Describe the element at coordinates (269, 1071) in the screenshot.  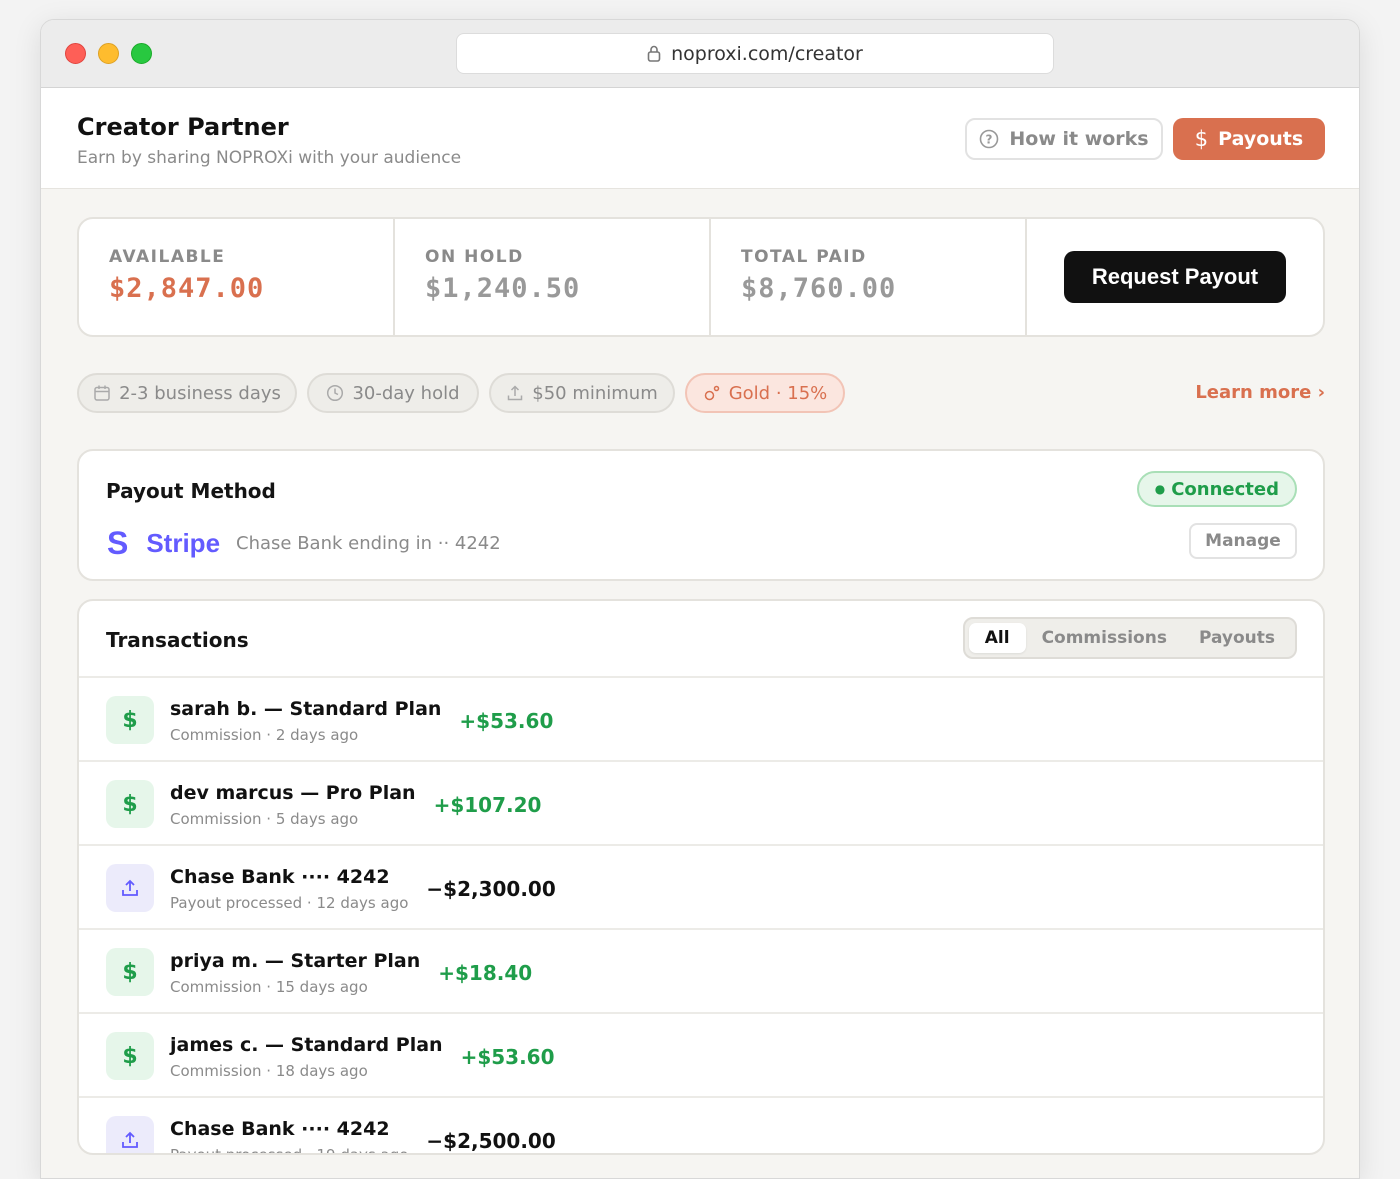
I see `transaction-meta: Commission · 18 days ago` at that location.